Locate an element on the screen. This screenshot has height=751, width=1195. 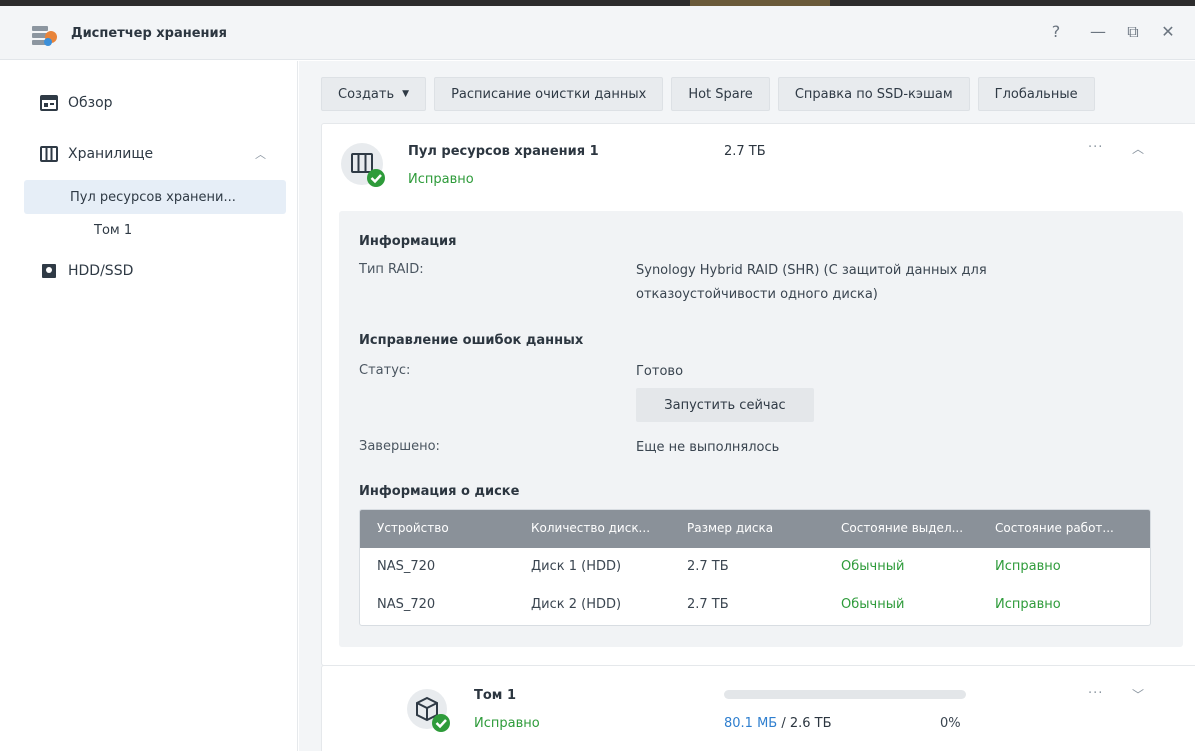
storage-pool-size: 2.7 ТБ is located at coordinates (745, 151).